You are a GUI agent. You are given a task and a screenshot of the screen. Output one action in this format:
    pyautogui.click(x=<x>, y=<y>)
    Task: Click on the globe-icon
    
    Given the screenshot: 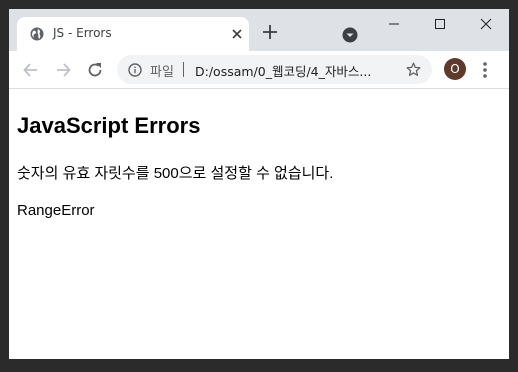 What is the action you would take?
    pyautogui.click(x=37, y=34)
    